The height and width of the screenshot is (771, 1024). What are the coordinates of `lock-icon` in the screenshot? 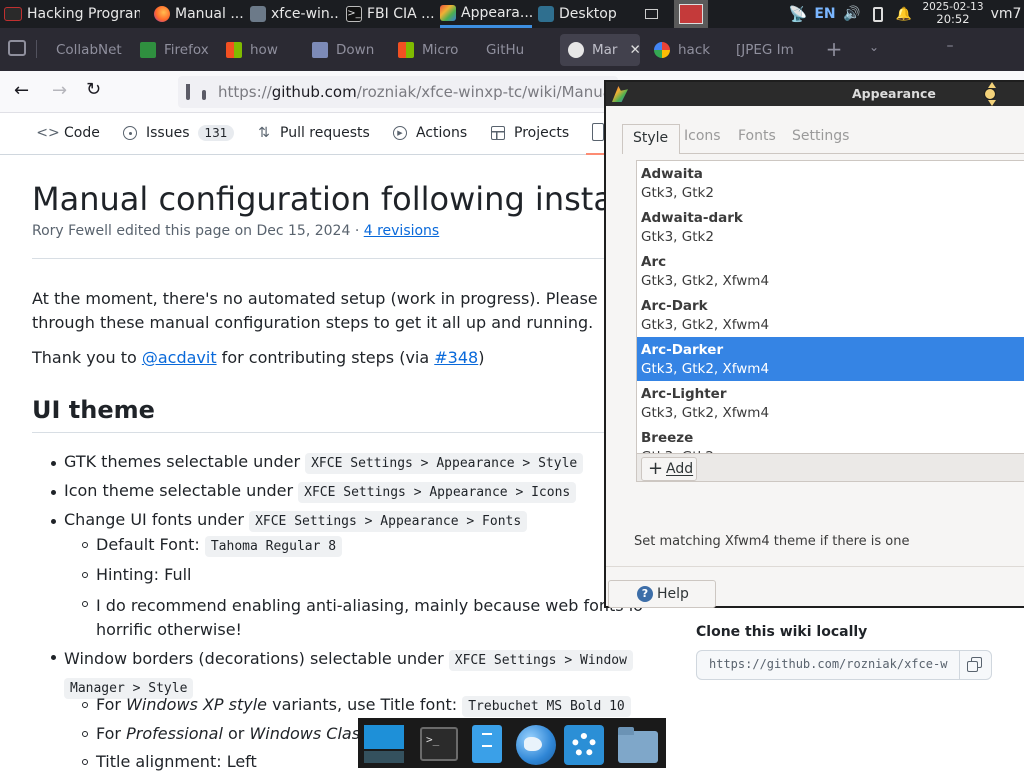 It's located at (204, 94).